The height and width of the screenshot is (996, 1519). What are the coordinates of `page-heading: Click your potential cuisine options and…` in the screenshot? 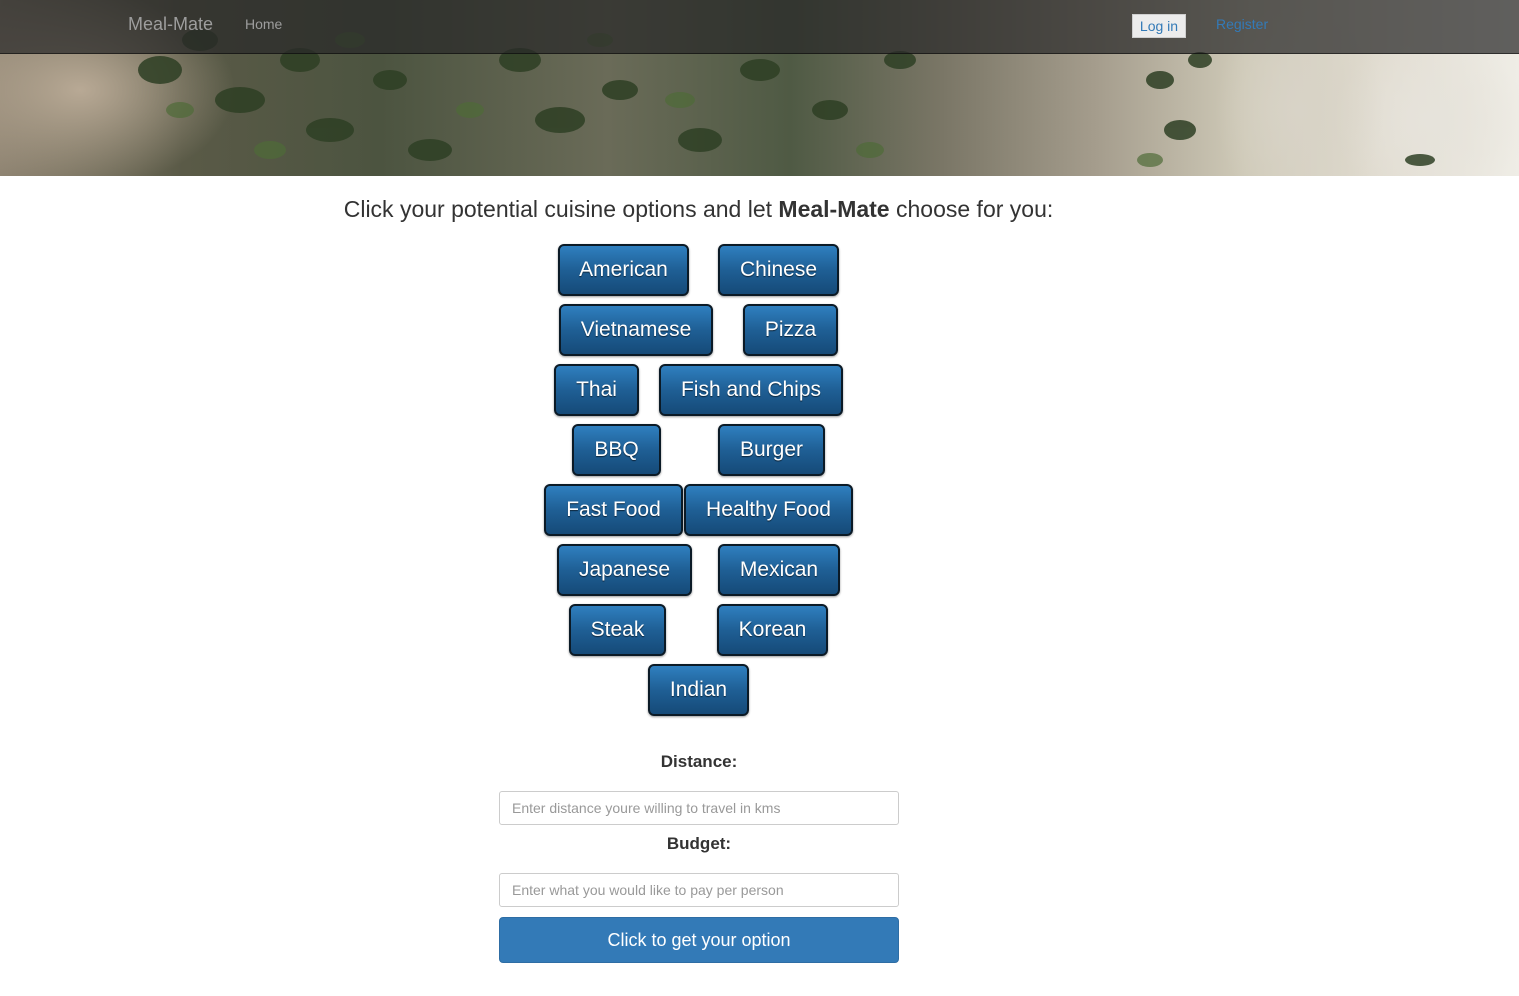 It's located at (698, 209).